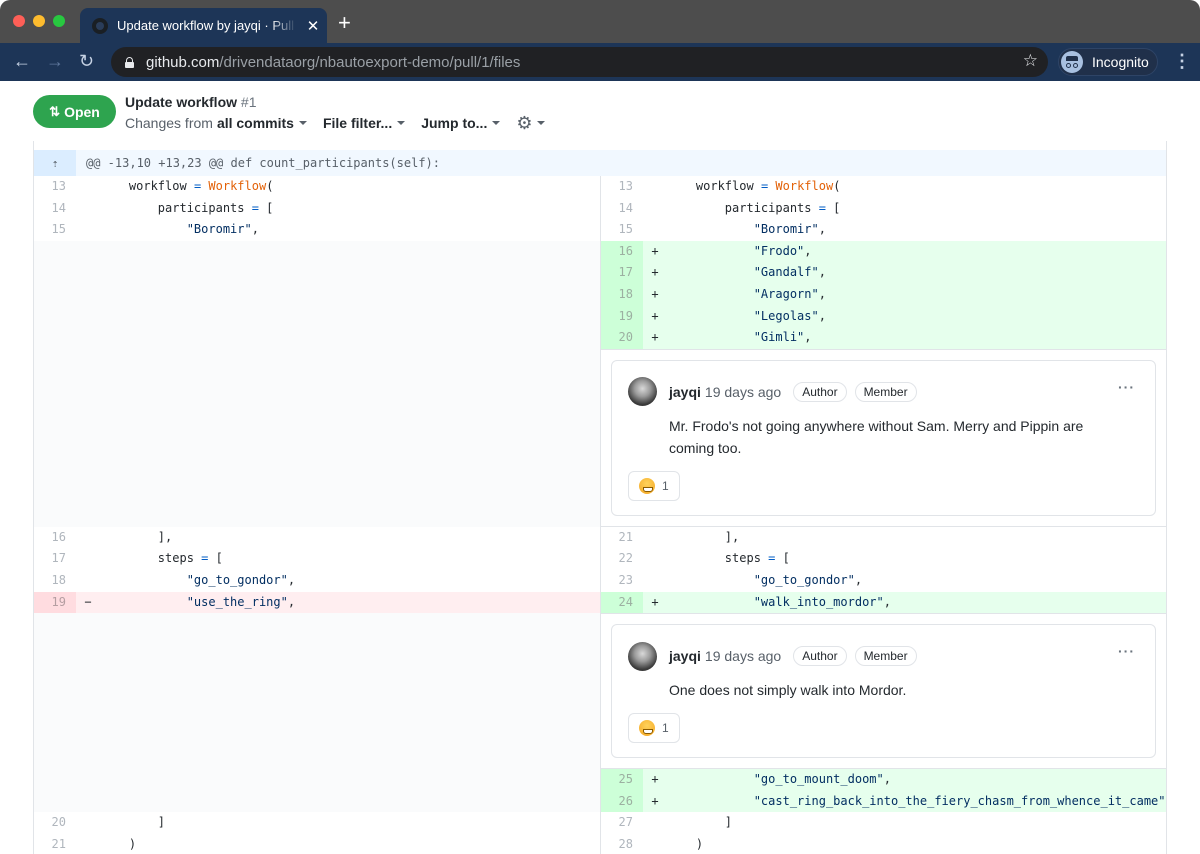  I want to click on back-arrow-icon: ←, so click(22, 61).